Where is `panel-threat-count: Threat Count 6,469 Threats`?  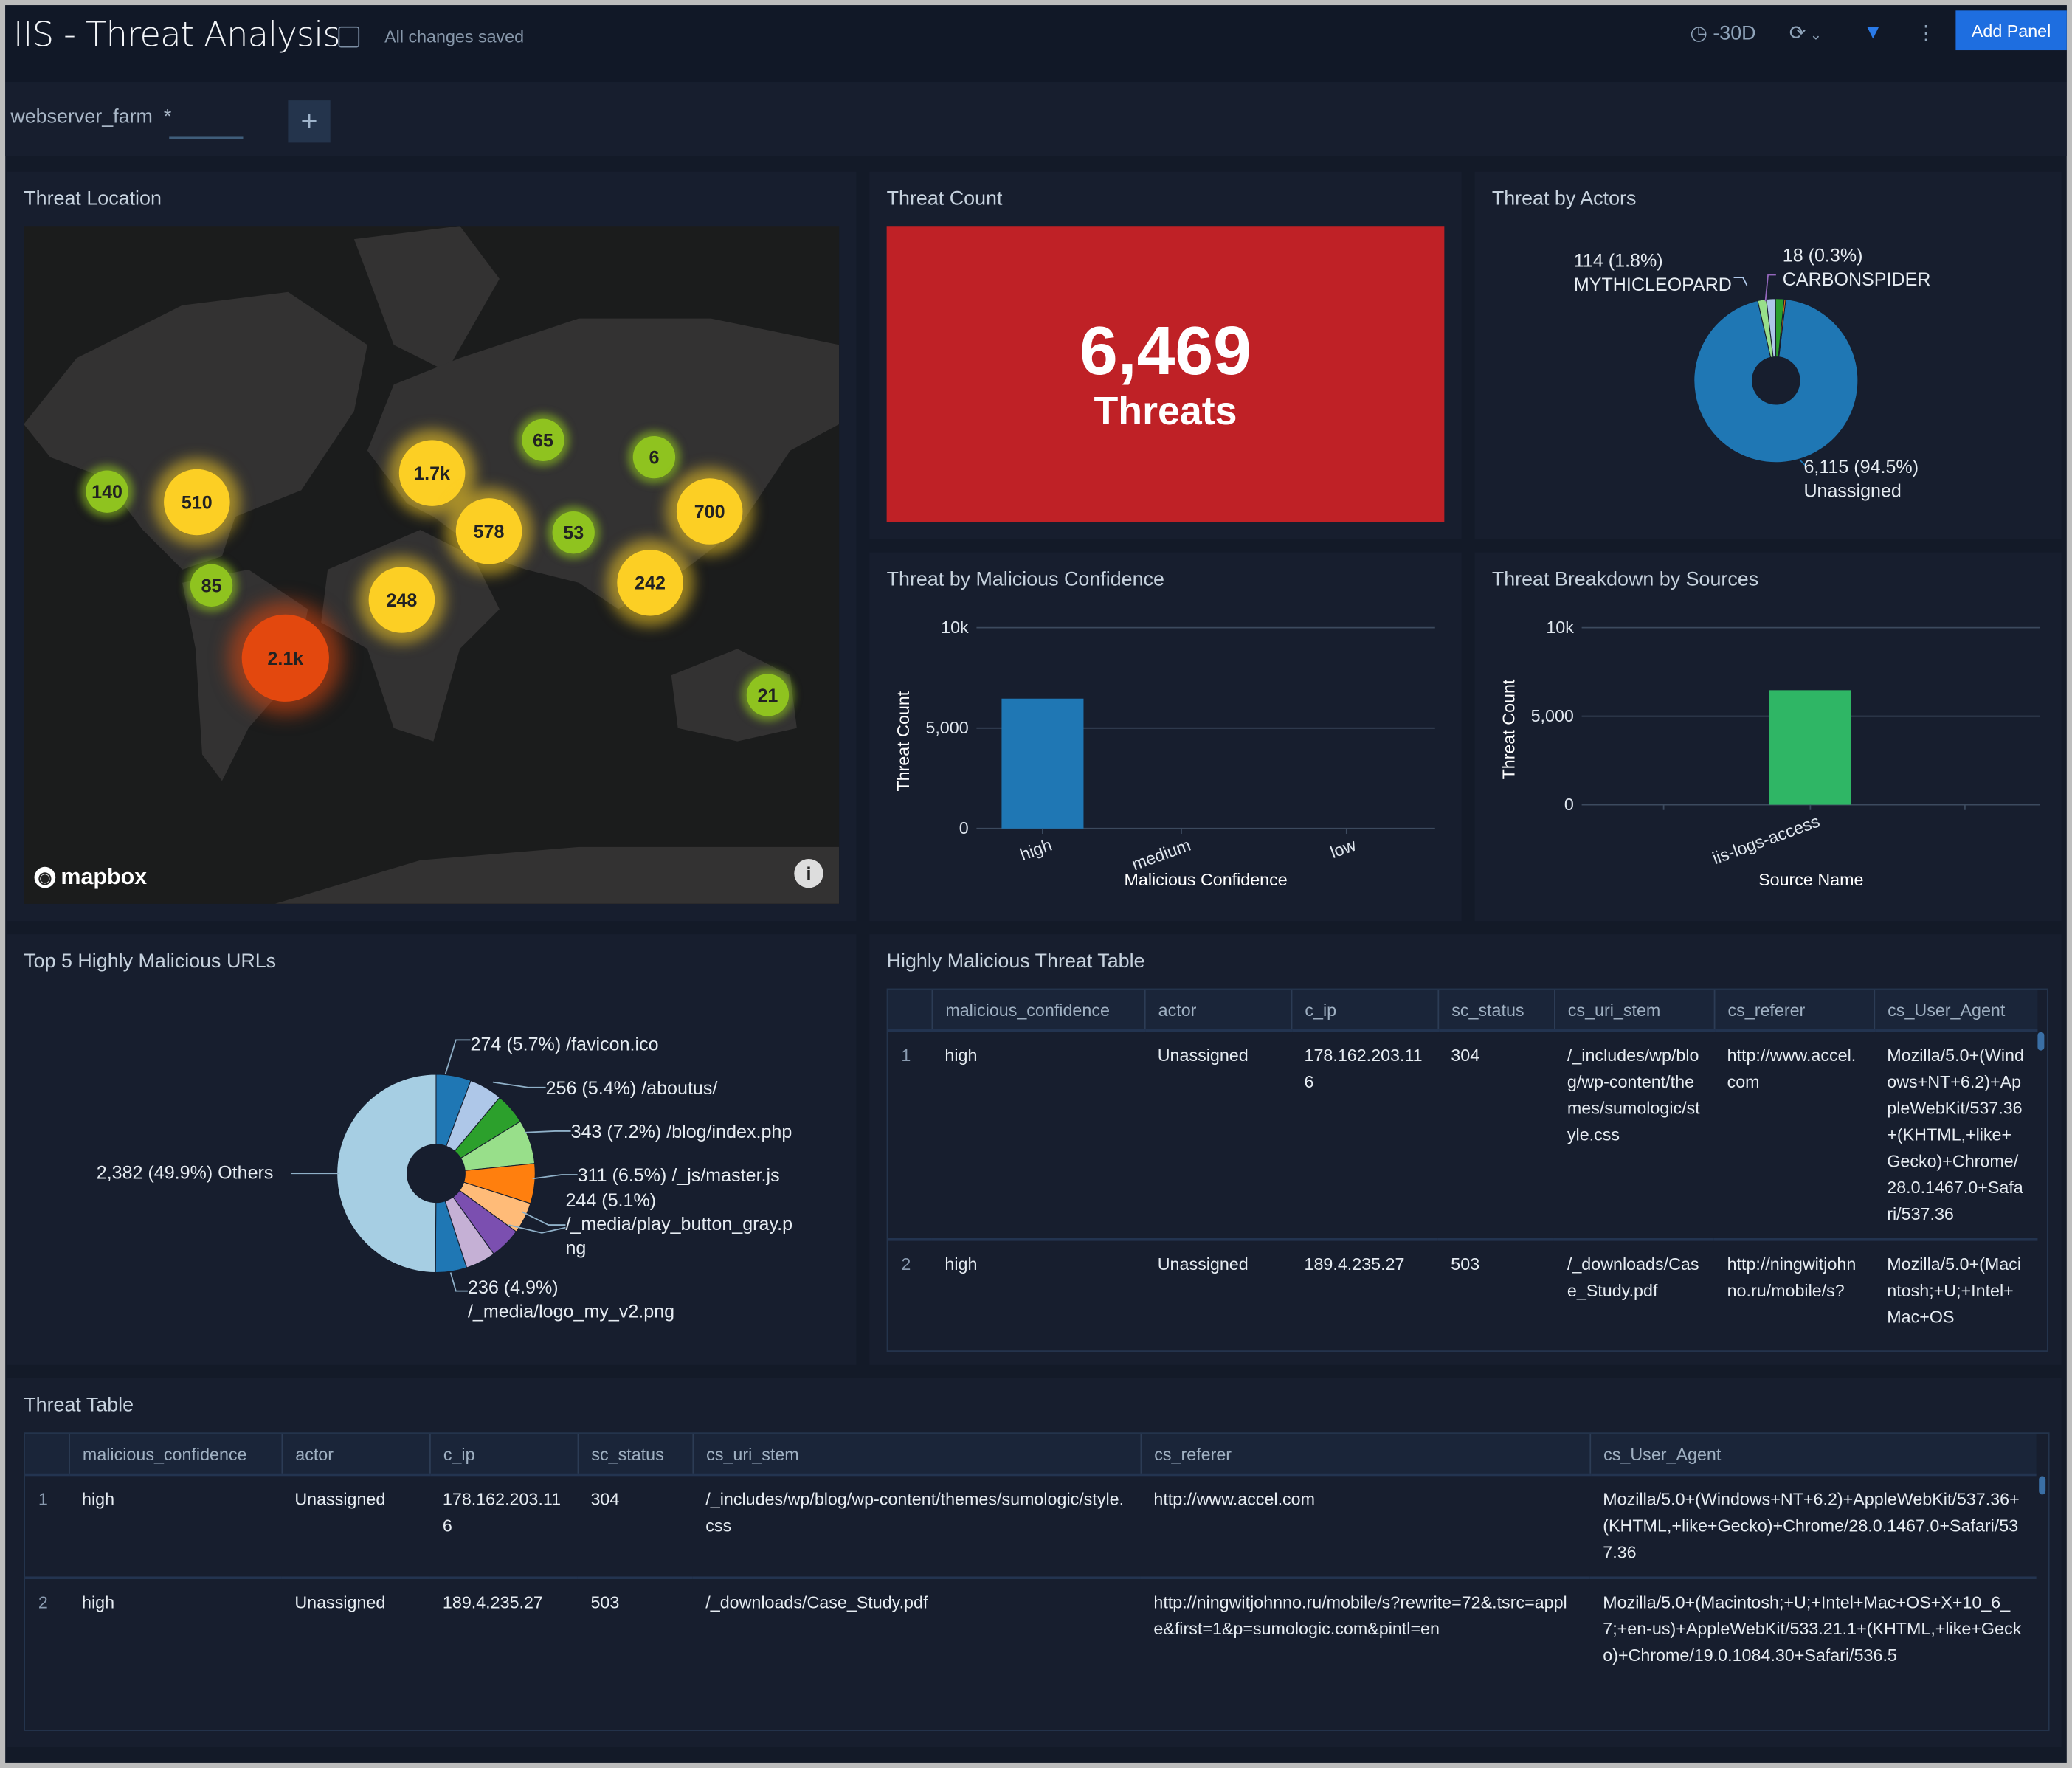 panel-threat-count: Threat Count 6,469 Threats is located at coordinates (1165, 355).